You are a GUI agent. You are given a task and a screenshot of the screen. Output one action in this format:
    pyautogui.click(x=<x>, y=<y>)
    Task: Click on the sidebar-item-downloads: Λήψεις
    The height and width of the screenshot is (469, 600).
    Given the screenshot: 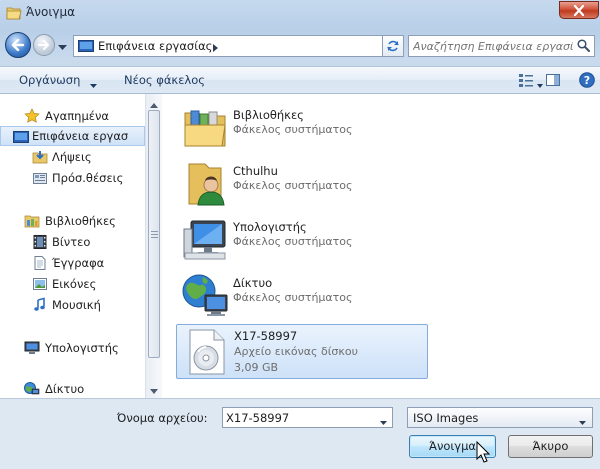 What is the action you would take?
    pyautogui.click(x=72, y=157)
    